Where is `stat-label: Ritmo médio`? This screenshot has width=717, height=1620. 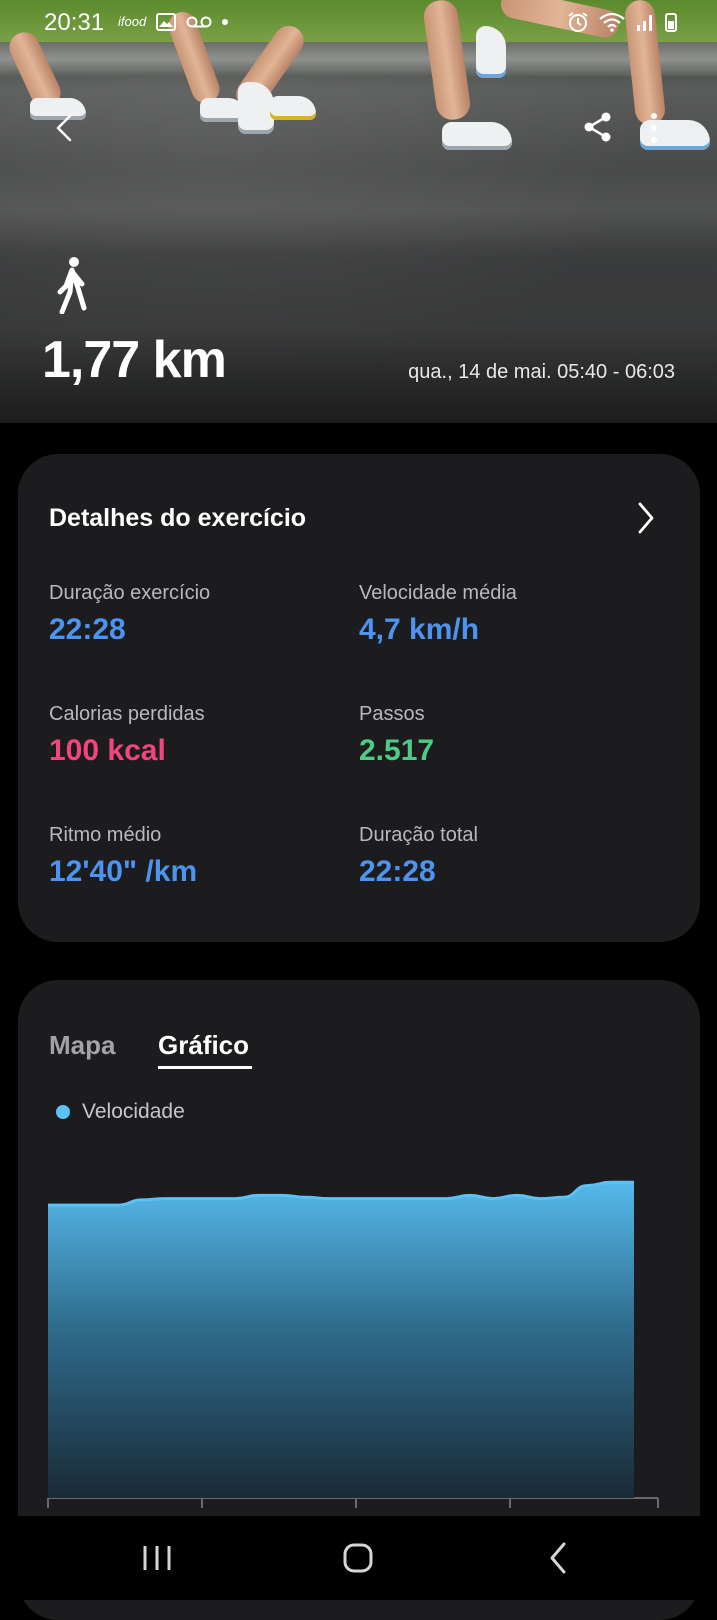
stat-label: Ritmo médio is located at coordinates (105, 835).